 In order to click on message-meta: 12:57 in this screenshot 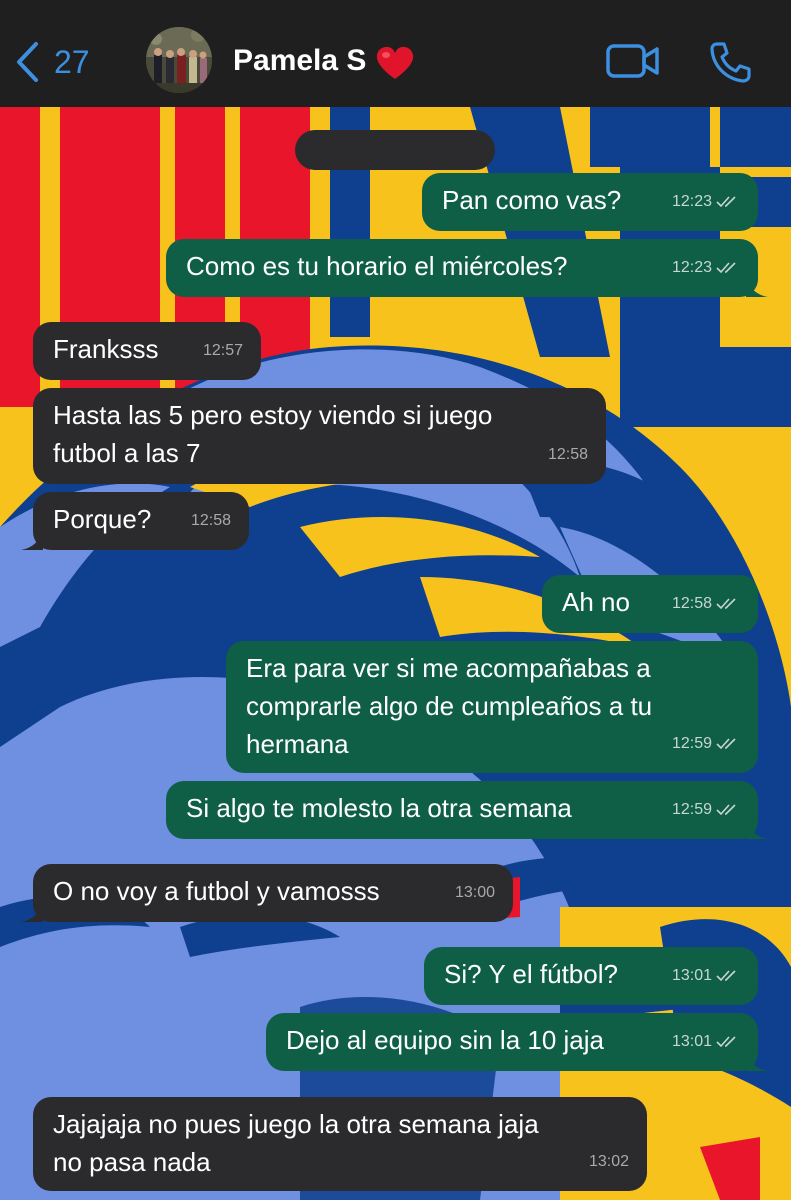, I will do `click(223, 351)`.